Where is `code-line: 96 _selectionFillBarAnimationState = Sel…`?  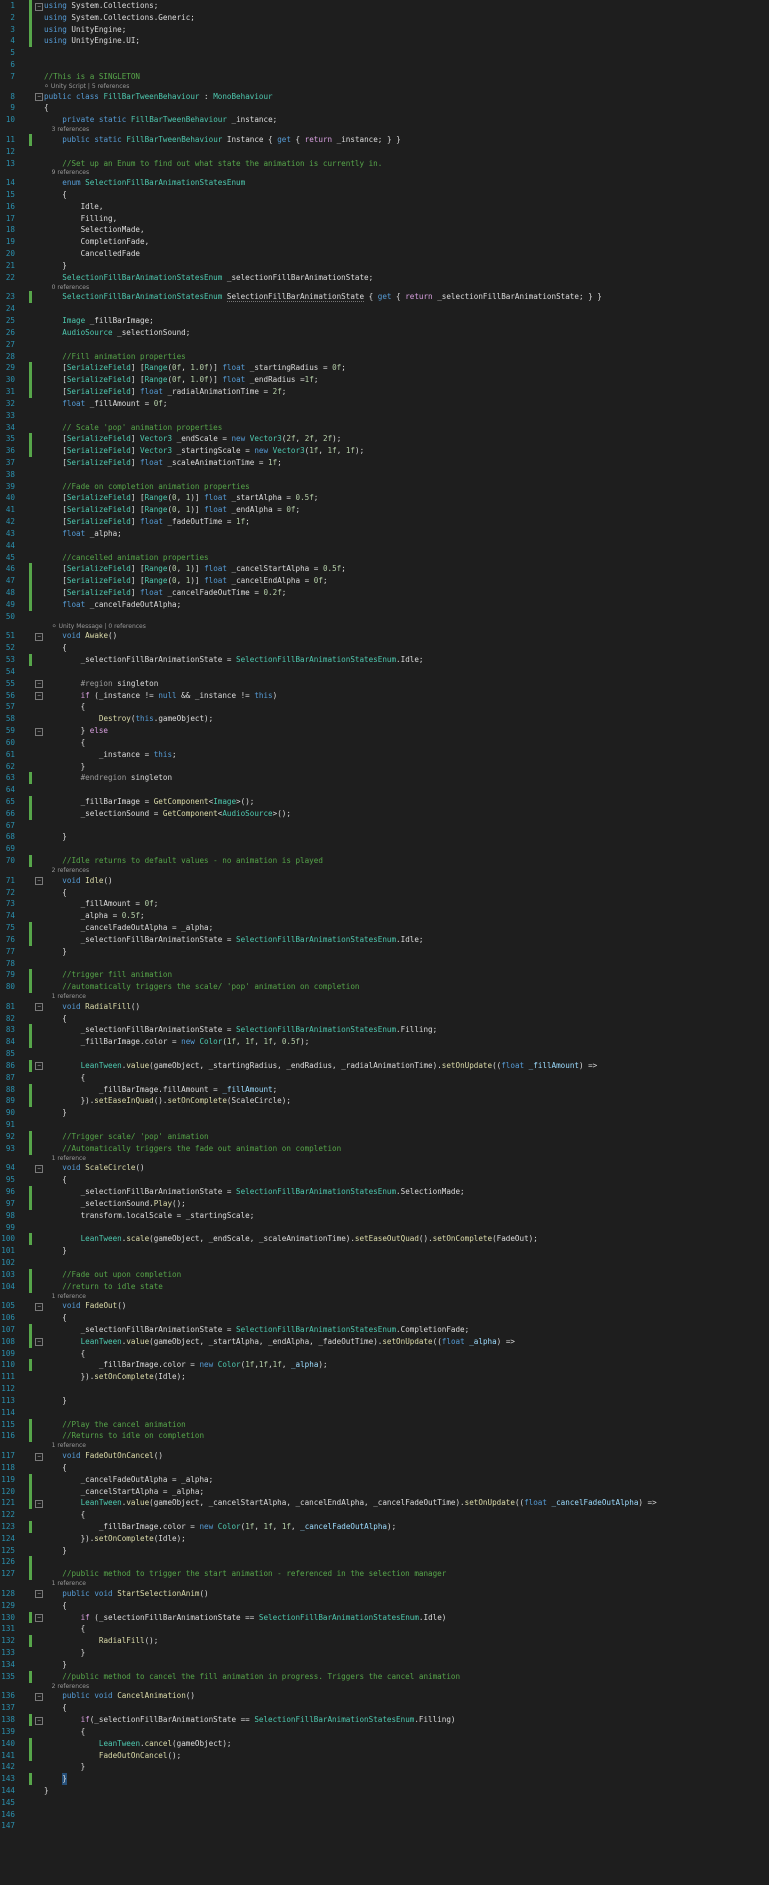 code-line: 96 _selectionFillBarAnimationState = Sel… is located at coordinates (384, 1192).